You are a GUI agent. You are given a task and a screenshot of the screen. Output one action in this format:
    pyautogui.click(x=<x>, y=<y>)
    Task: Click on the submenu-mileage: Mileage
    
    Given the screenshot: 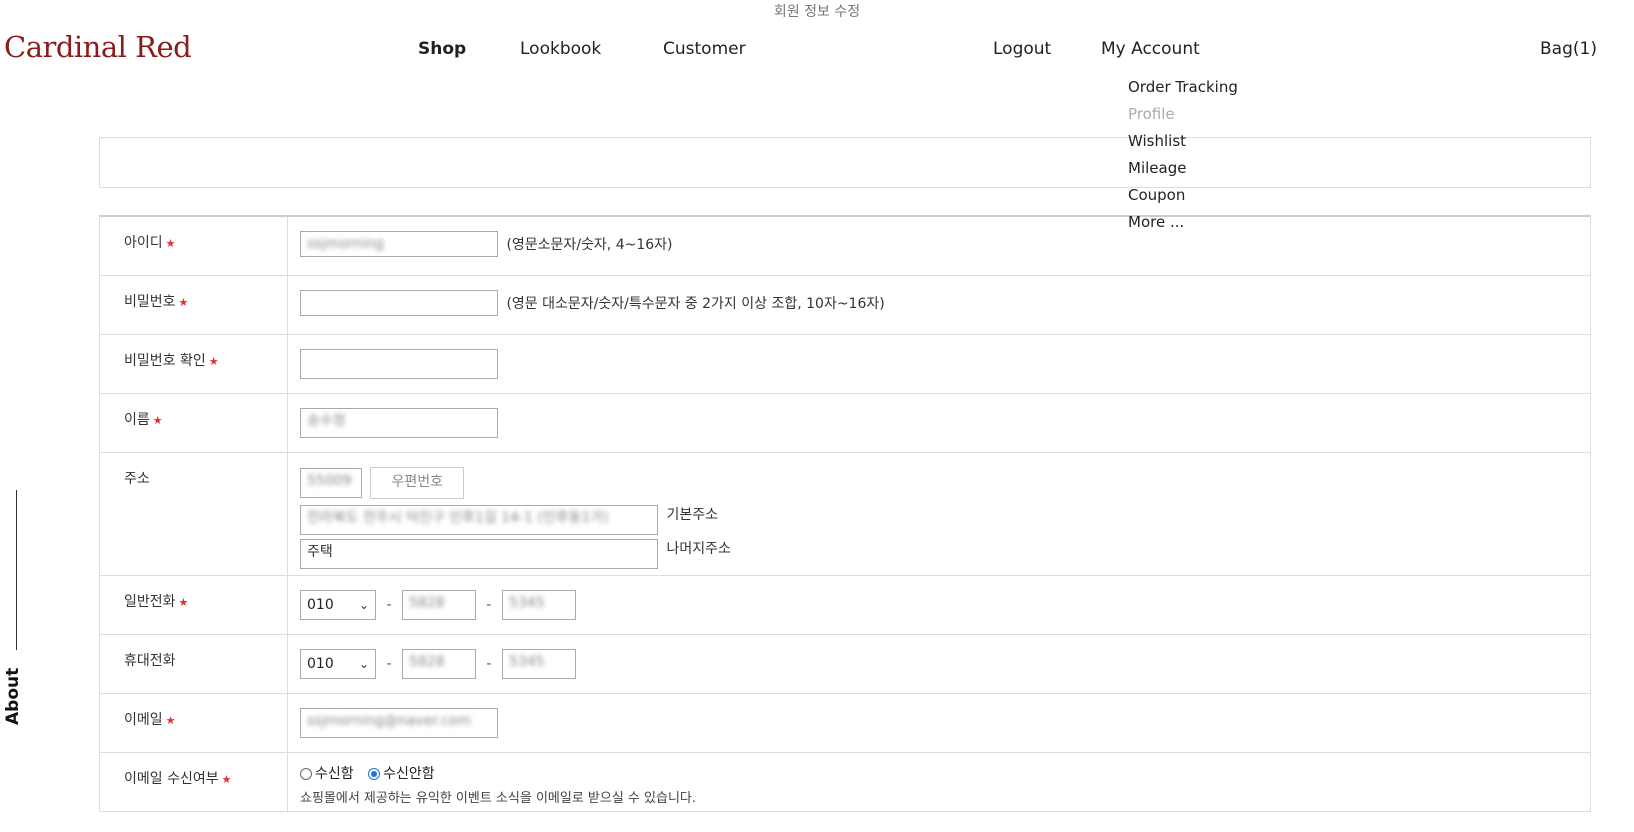 What is the action you would take?
    pyautogui.click(x=1183, y=172)
    